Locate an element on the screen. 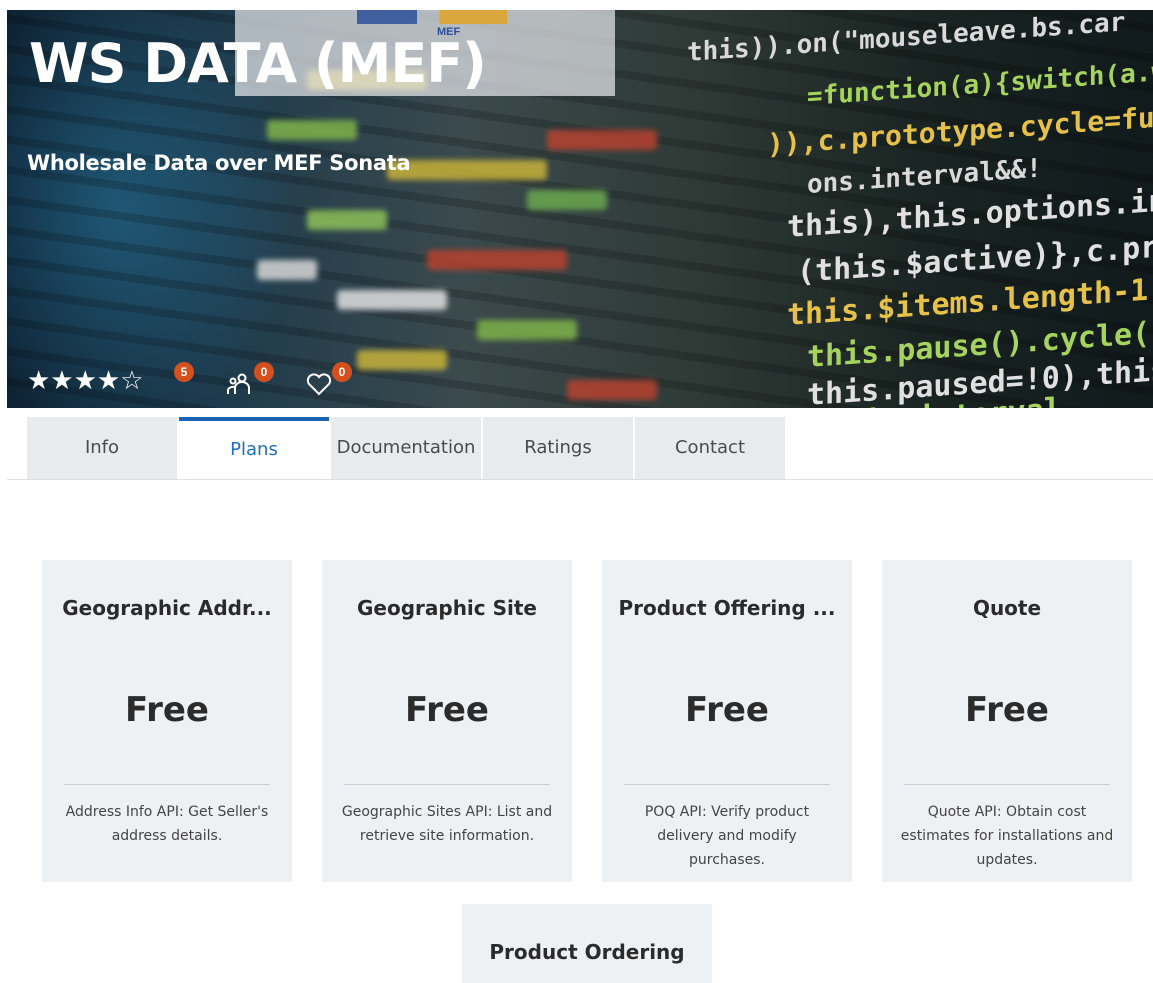 Image resolution: width=1153 pixels, height=983 pixels. subscribers-count-badge: 0 is located at coordinates (264, 372).